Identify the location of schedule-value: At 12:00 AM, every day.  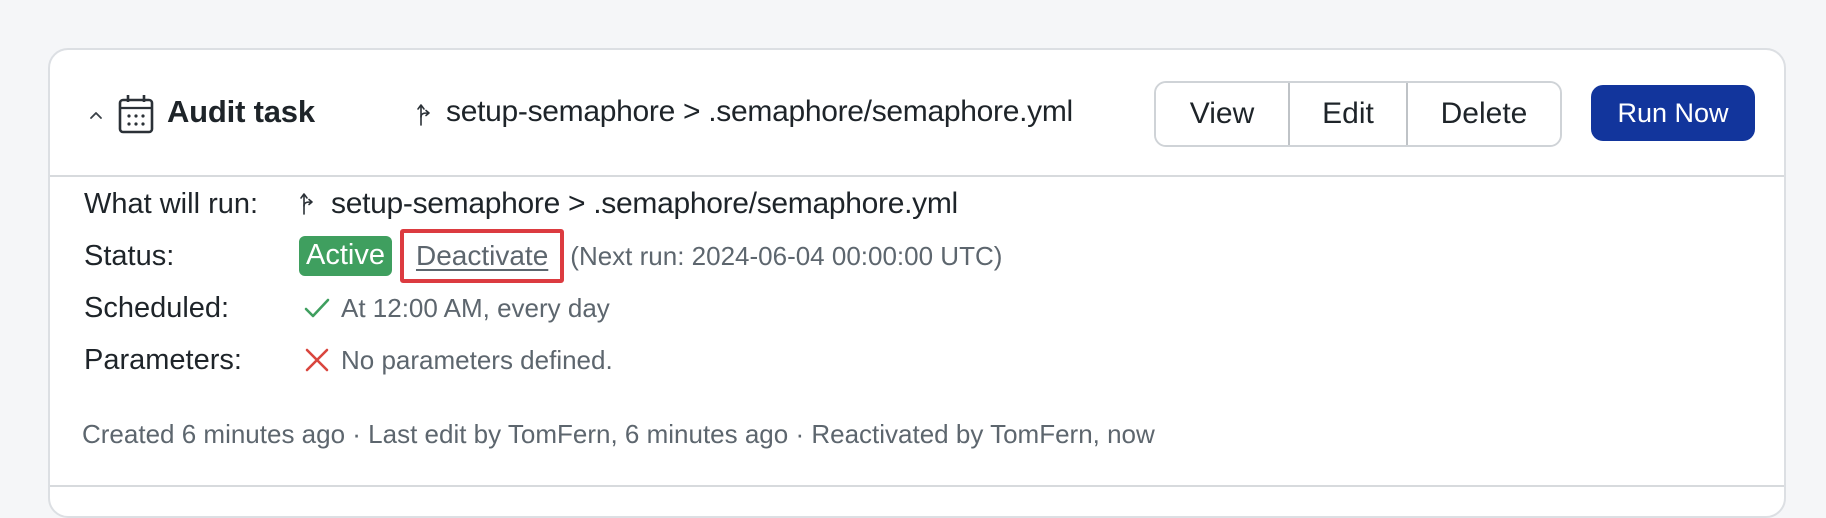
(475, 307).